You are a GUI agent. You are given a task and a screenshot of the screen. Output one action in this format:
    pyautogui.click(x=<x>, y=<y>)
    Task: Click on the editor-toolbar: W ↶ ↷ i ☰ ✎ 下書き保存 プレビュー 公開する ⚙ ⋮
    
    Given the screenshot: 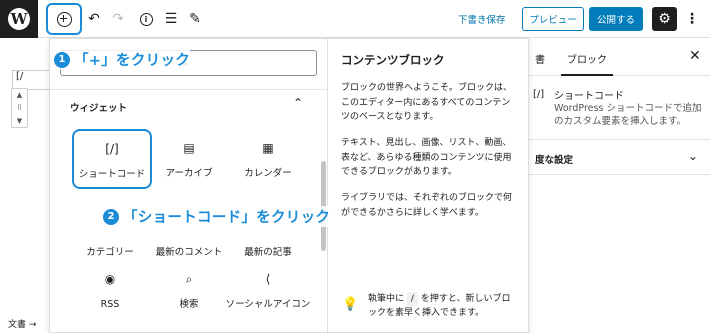 What is the action you would take?
    pyautogui.click(x=355, y=19)
    